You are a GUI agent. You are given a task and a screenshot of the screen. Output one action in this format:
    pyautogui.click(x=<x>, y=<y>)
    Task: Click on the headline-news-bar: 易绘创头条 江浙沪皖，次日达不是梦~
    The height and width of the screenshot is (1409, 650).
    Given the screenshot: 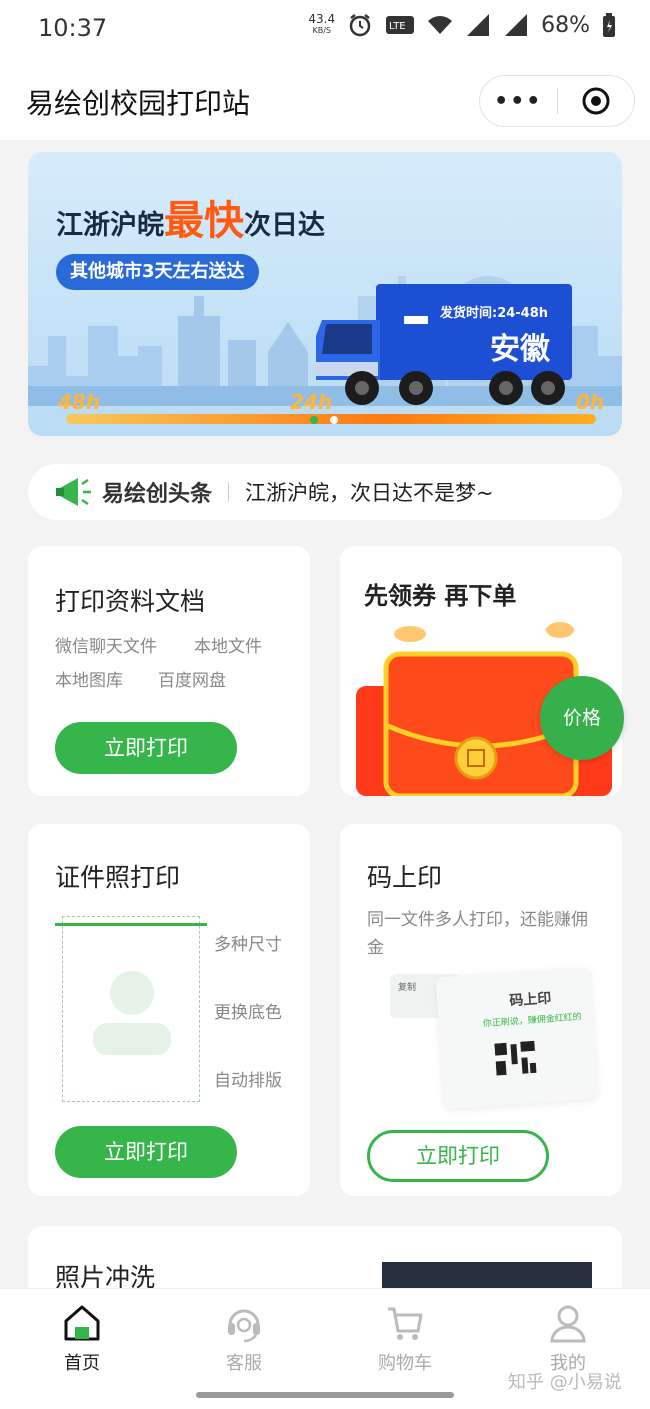 What is the action you would take?
    pyautogui.click(x=325, y=492)
    